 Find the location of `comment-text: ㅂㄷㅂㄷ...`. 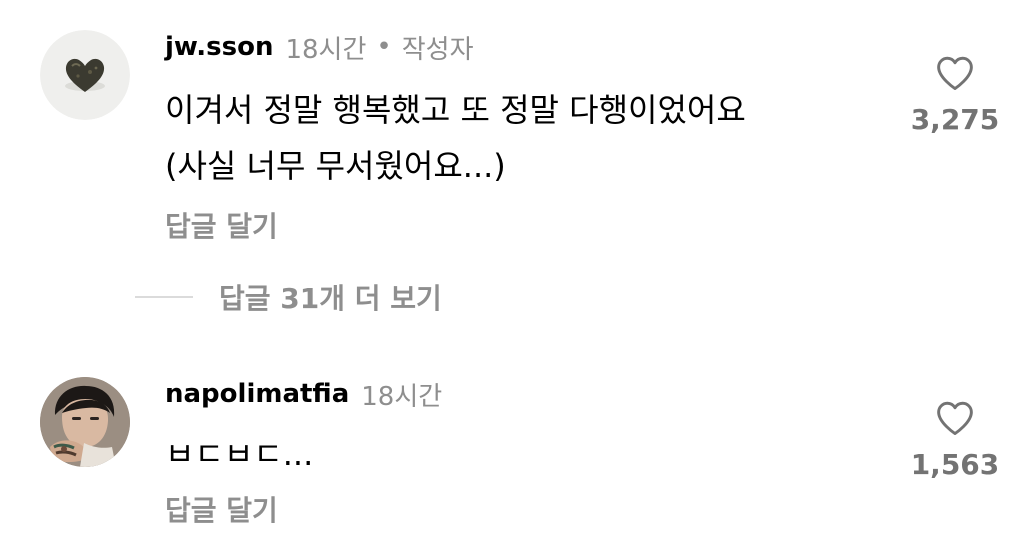

comment-text: ㅂㄷㅂㄷ... is located at coordinates (239, 454).